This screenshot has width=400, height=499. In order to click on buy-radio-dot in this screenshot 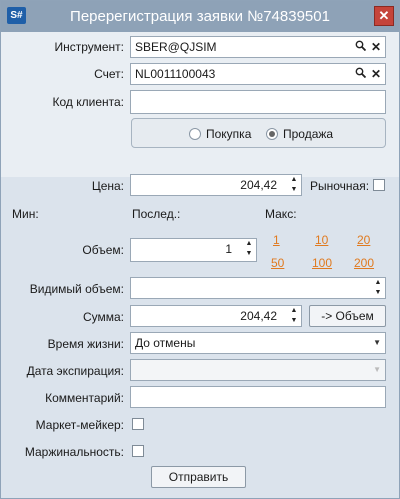, I will do `click(195, 134)`.